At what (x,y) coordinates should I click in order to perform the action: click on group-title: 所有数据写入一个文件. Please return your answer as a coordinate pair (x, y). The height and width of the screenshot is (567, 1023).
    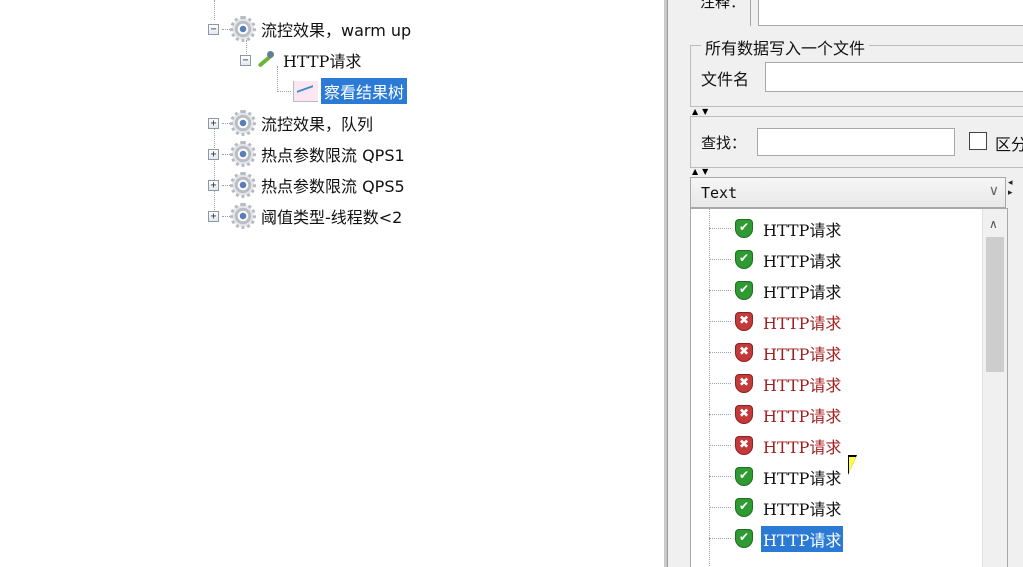
    Looking at the image, I should click on (785, 47).